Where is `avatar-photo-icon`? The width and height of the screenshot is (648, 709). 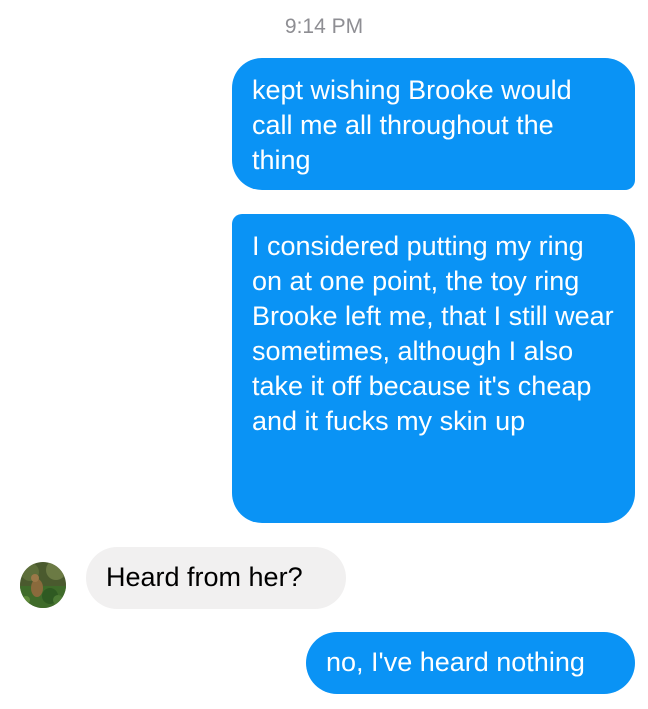
avatar-photo-icon is located at coordinates (43, 585).